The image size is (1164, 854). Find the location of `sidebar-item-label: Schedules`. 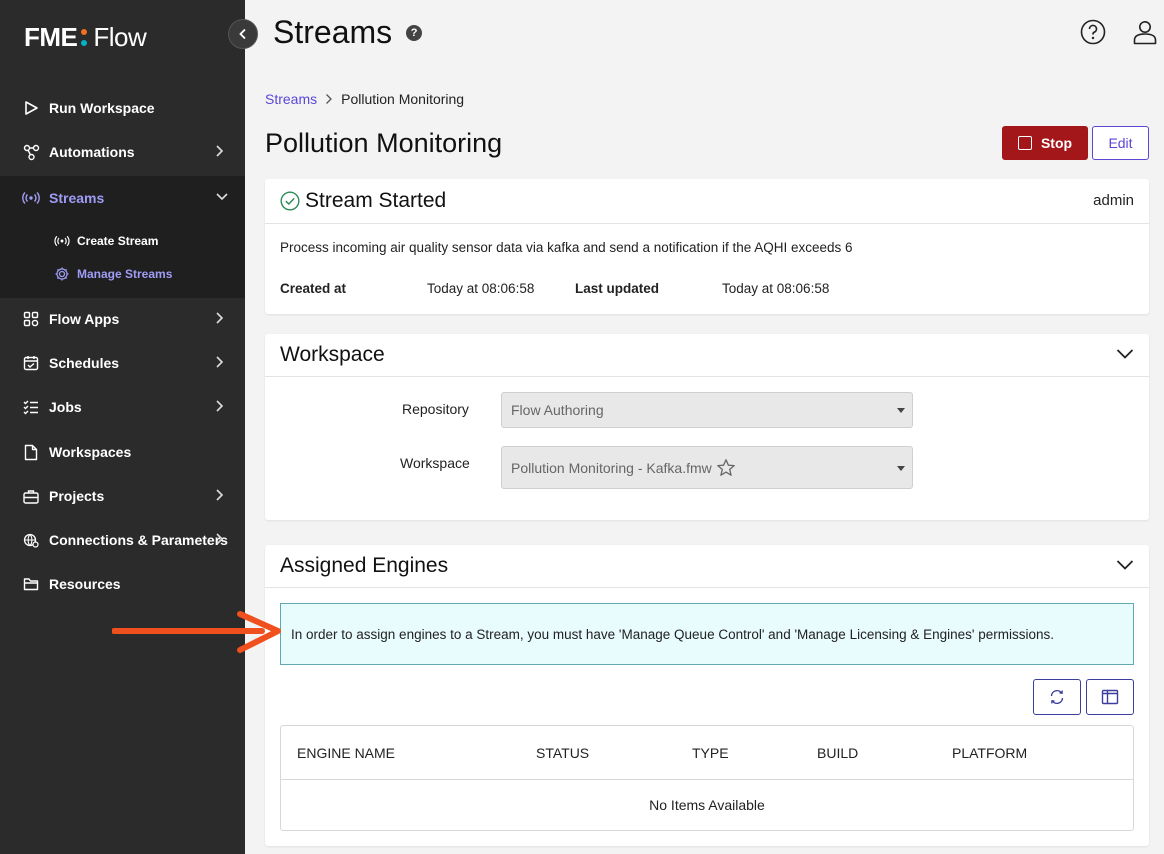

sidebar-item-label: Schedules is located at coordinates (84, 363).